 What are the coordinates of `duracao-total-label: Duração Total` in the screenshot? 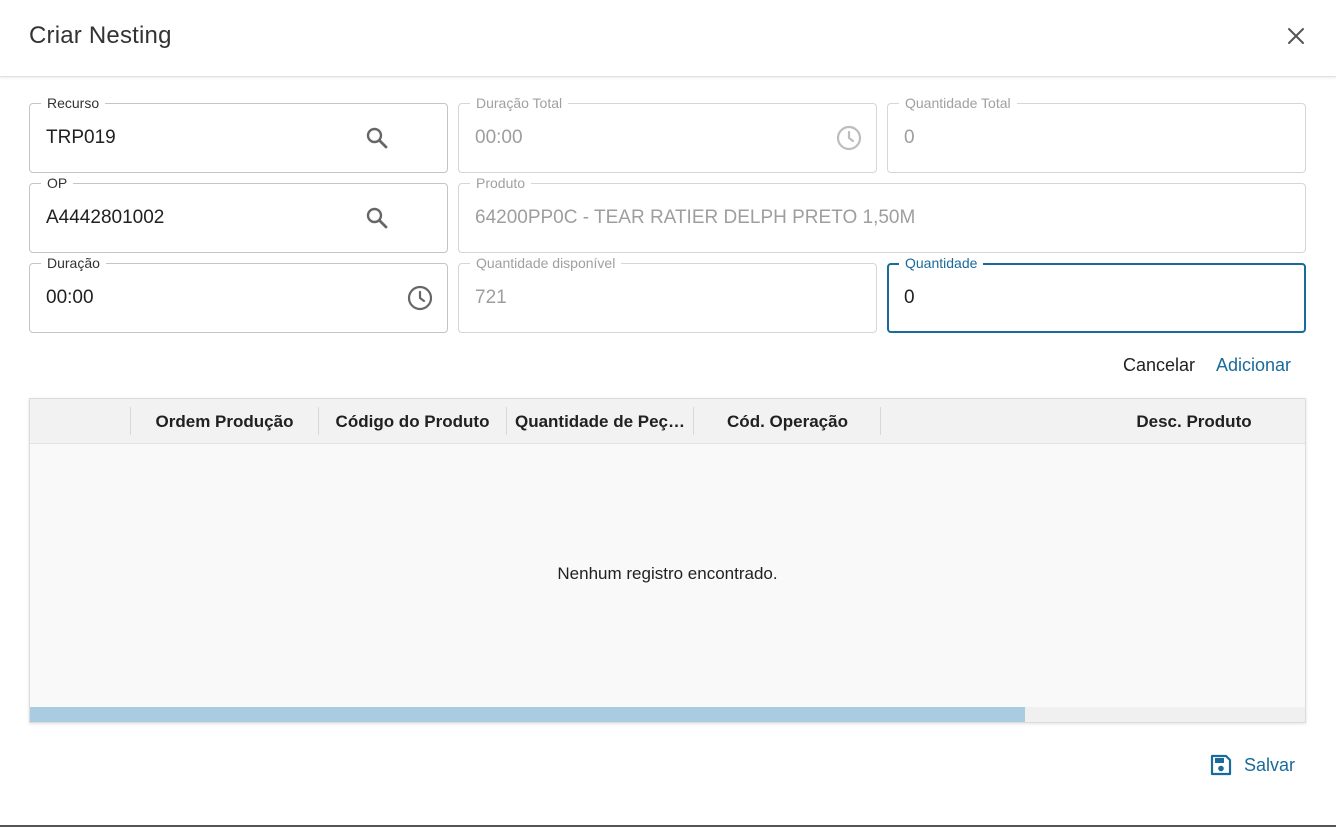 It's located at (519, 103).